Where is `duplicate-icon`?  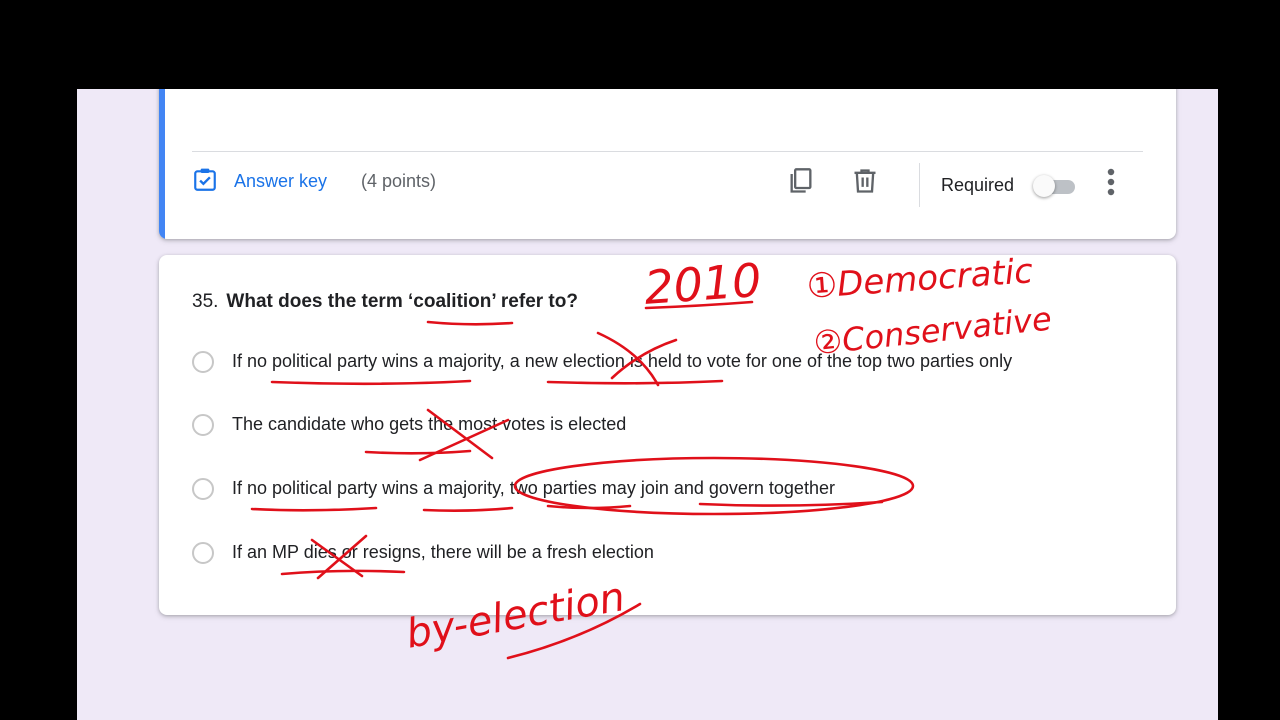
duplicate-icon is located at coordinates (801, 181).